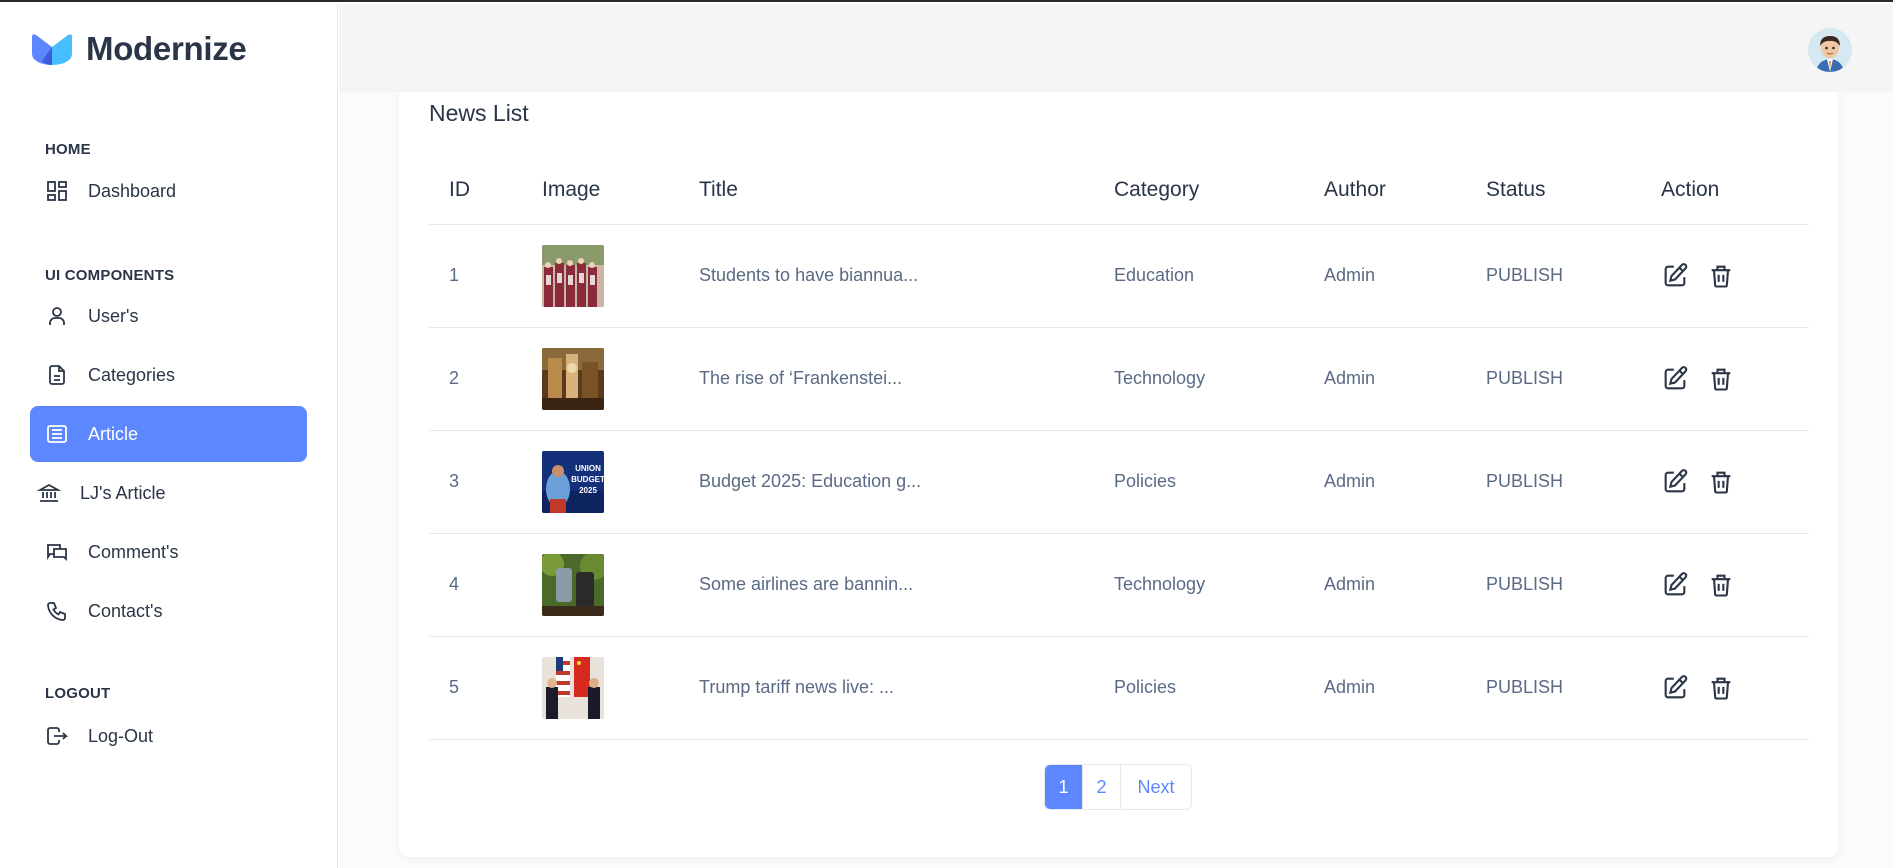  What do you see at coordinates (573, 687) in the screenshot?
I see `flags-photo` at bounding box center [573, 687].